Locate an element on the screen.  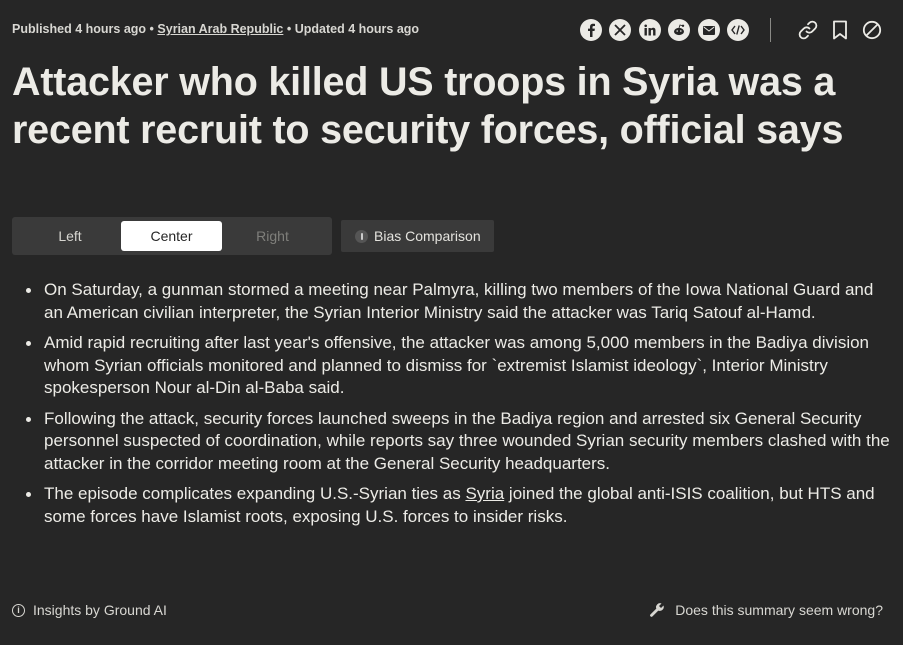
feedback-label: Does this summary seem wrong? is located at coordinates (779, 610).